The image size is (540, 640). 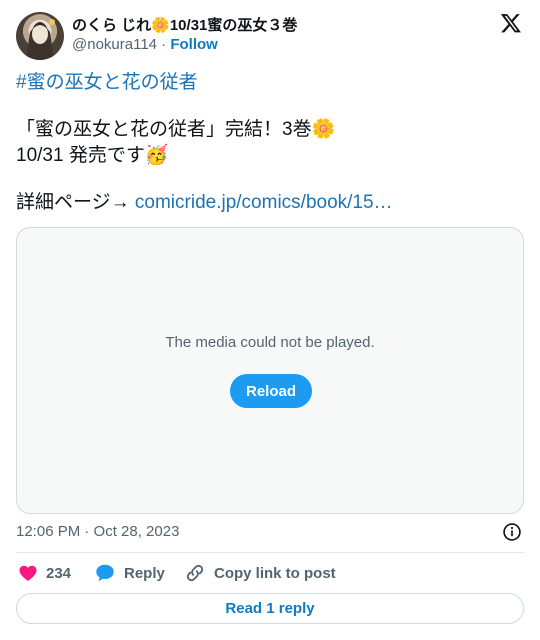 What do you see at coordinates (512, 532) in the screenshot?
I see `info-icon` at bounding box center [512, 532].